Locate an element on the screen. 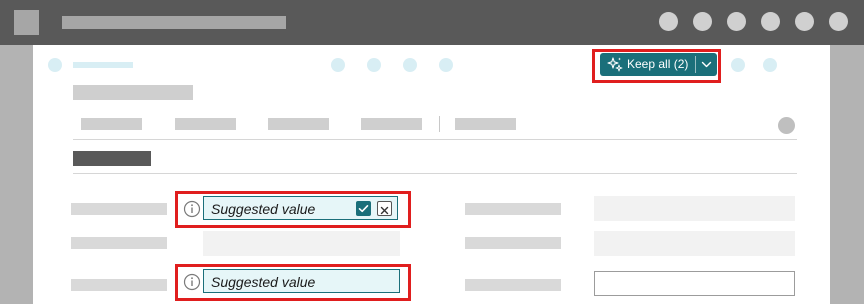 The height and width of the screenshot is (304, 864). suggestion-1-field: Suggested value is located at coordinates (300, 208).